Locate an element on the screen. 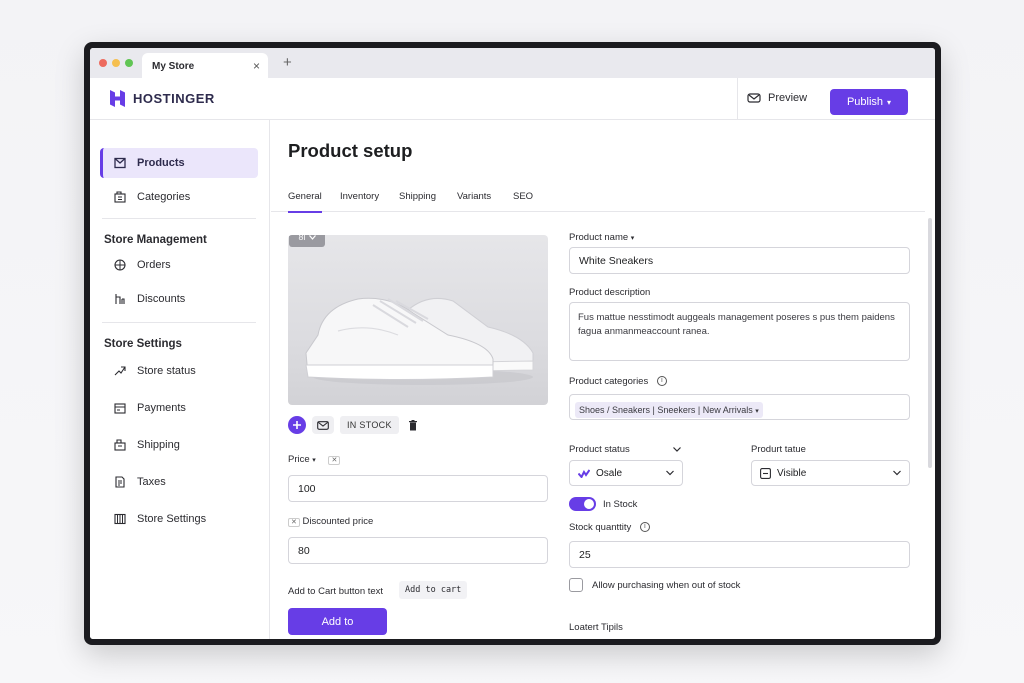  sidebar-item-taxes: Taxes is located at coordinates (179, 482).